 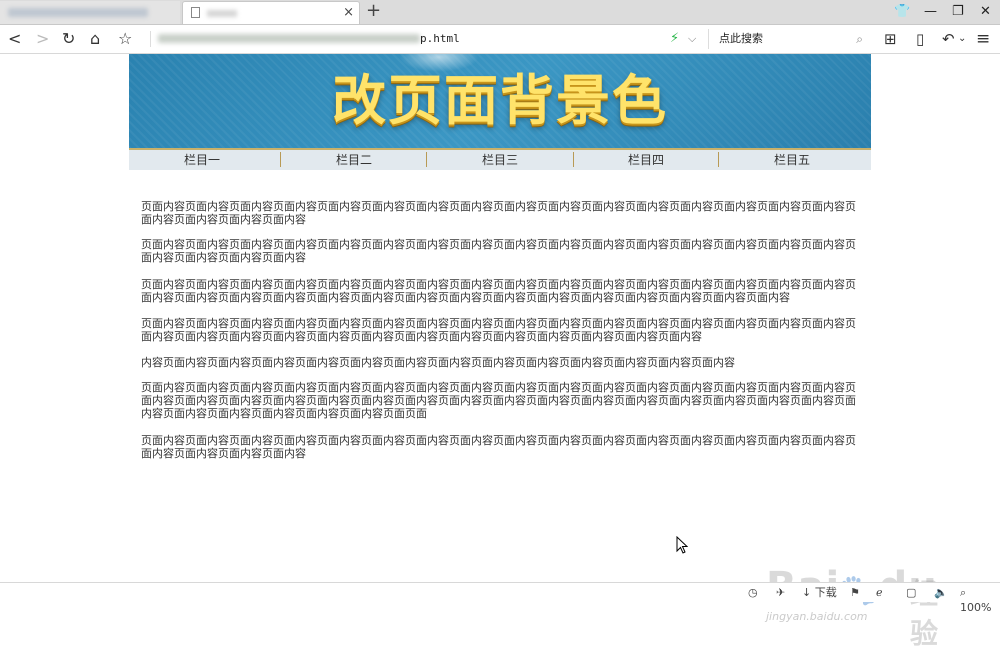 What do you see at coordinates (195, 12) in the screenshot?
I see `page-icon` at bounding box center [195, 12].